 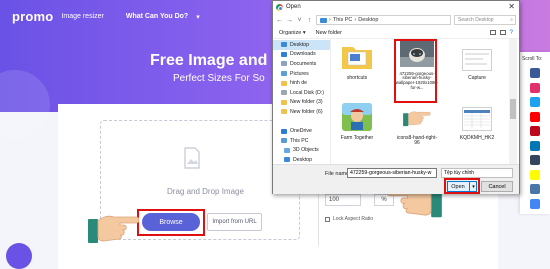 I want to click on nav-item-label: Local Disk (D:), so click(x=307, y=92).